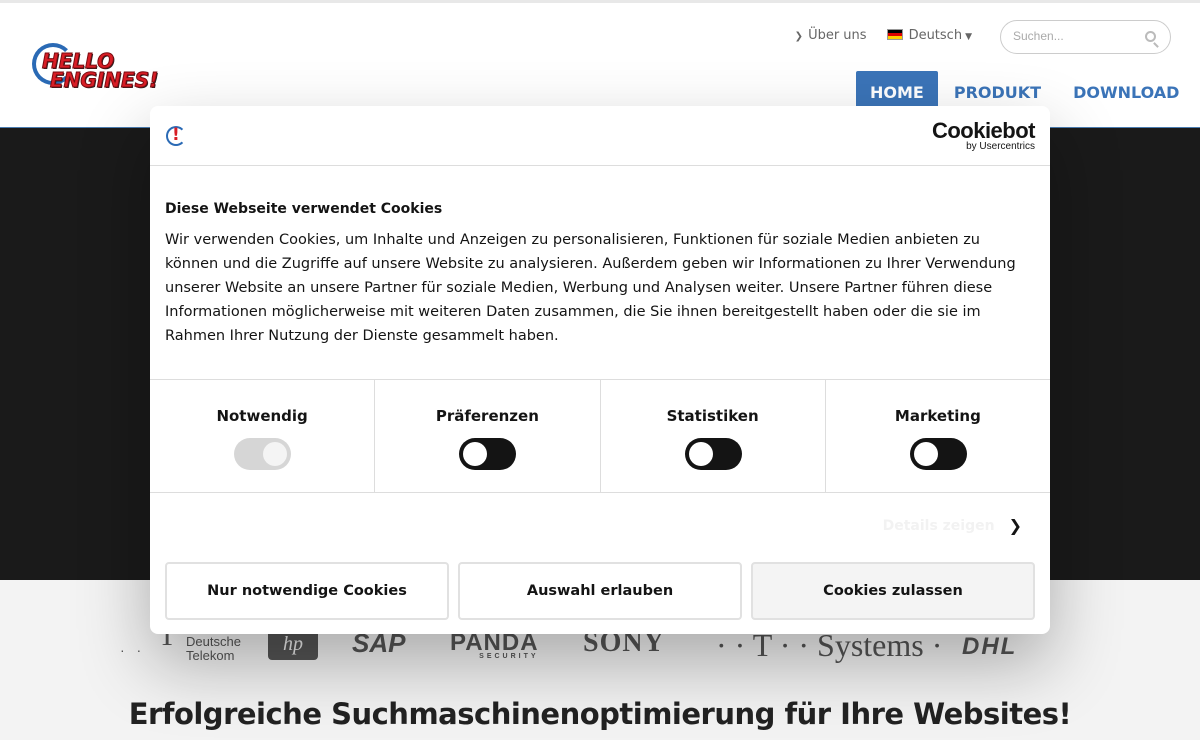 Image resolution: width=1200 pixels, height=740 pixels. What do you see at coordinates (307, 591) in the screenshot?
I see `necessary-only-button: Nur notwendige Cookies` at bounding box center [307, 591].